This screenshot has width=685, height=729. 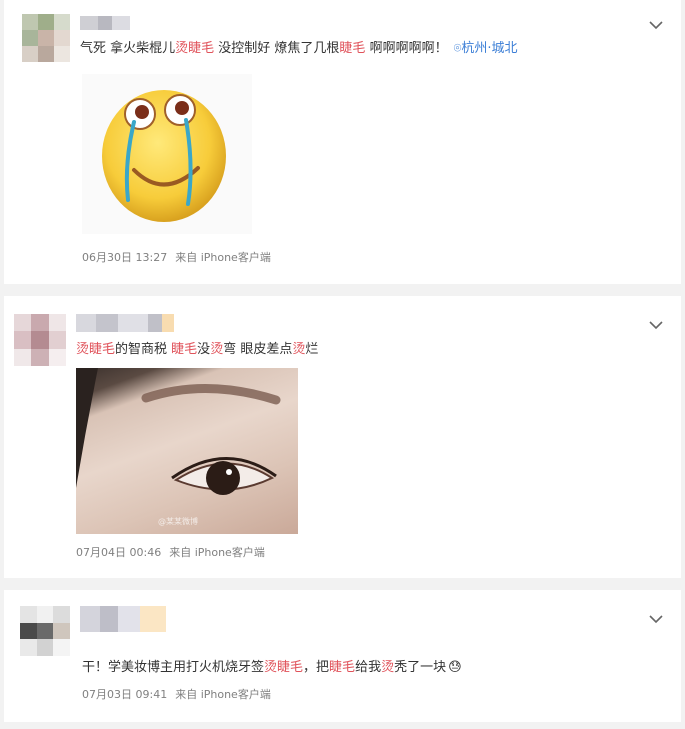 What do you see at coordinates (486, 48) in the screenshot?
I see `location-link: ⌾杭州·城北` at bounding box center [486, 48].